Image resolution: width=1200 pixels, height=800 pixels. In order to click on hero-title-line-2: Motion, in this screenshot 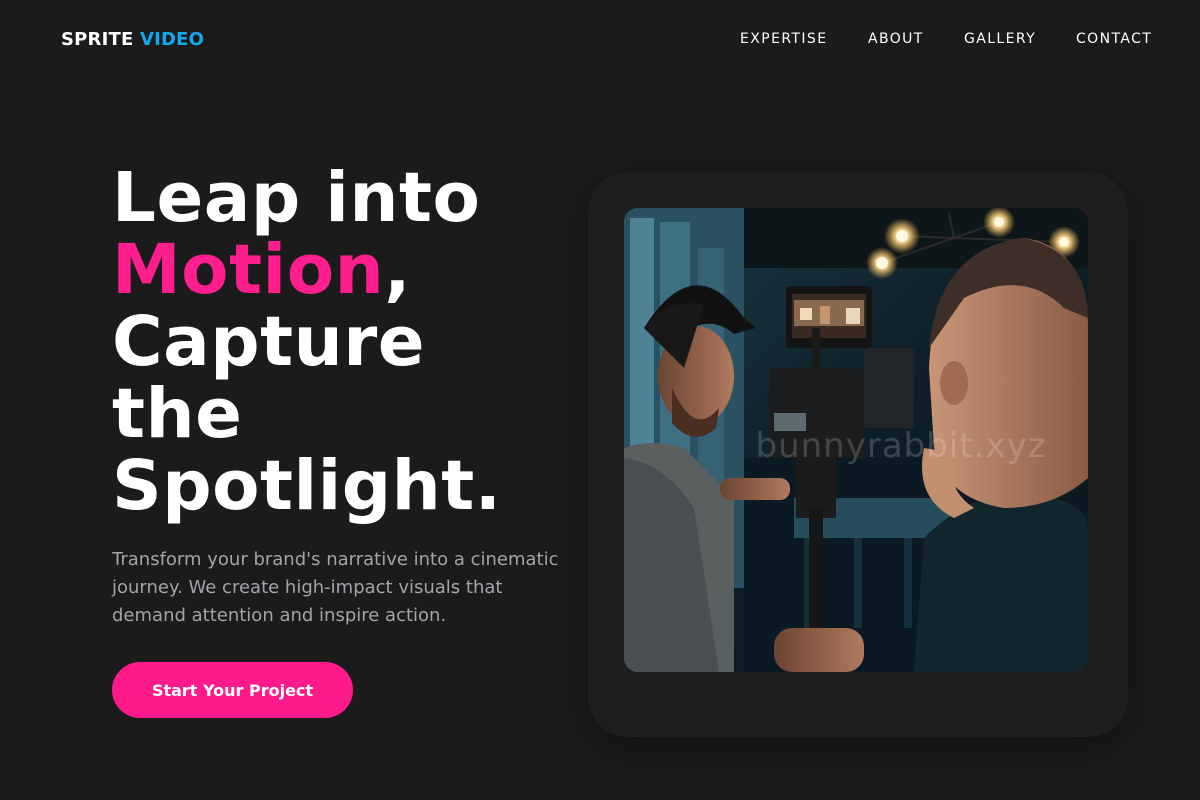, I will do `click(342, 270)`.